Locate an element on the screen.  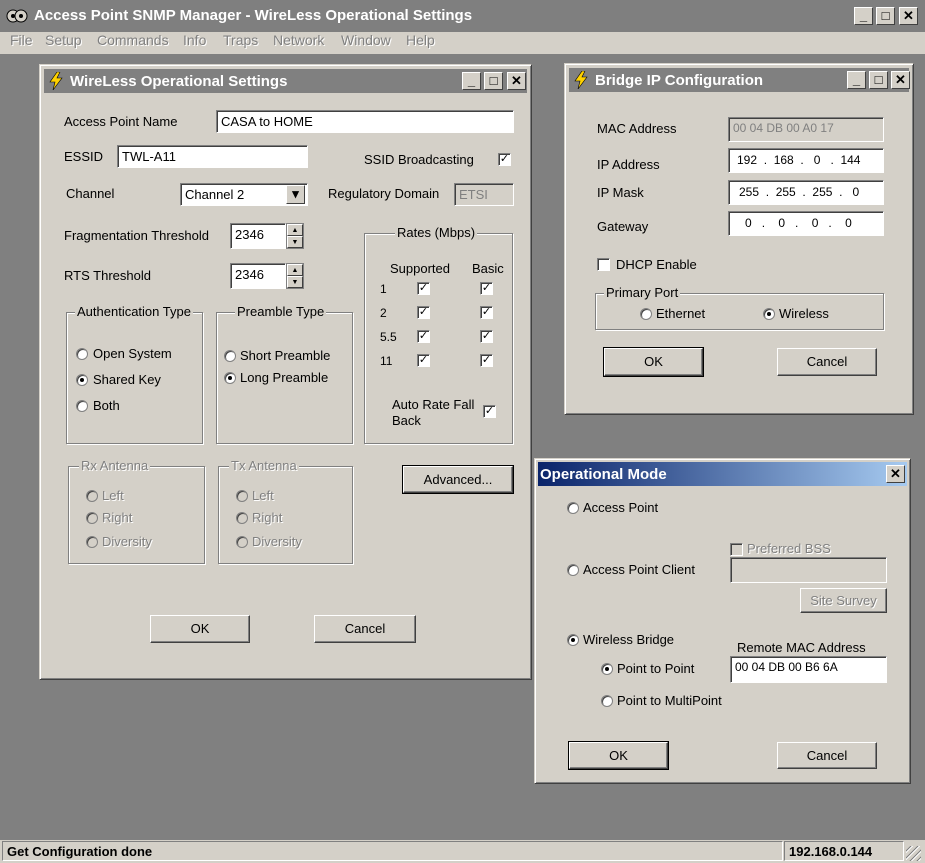
rx-left-label: Left is located at coordinates (113, 495).